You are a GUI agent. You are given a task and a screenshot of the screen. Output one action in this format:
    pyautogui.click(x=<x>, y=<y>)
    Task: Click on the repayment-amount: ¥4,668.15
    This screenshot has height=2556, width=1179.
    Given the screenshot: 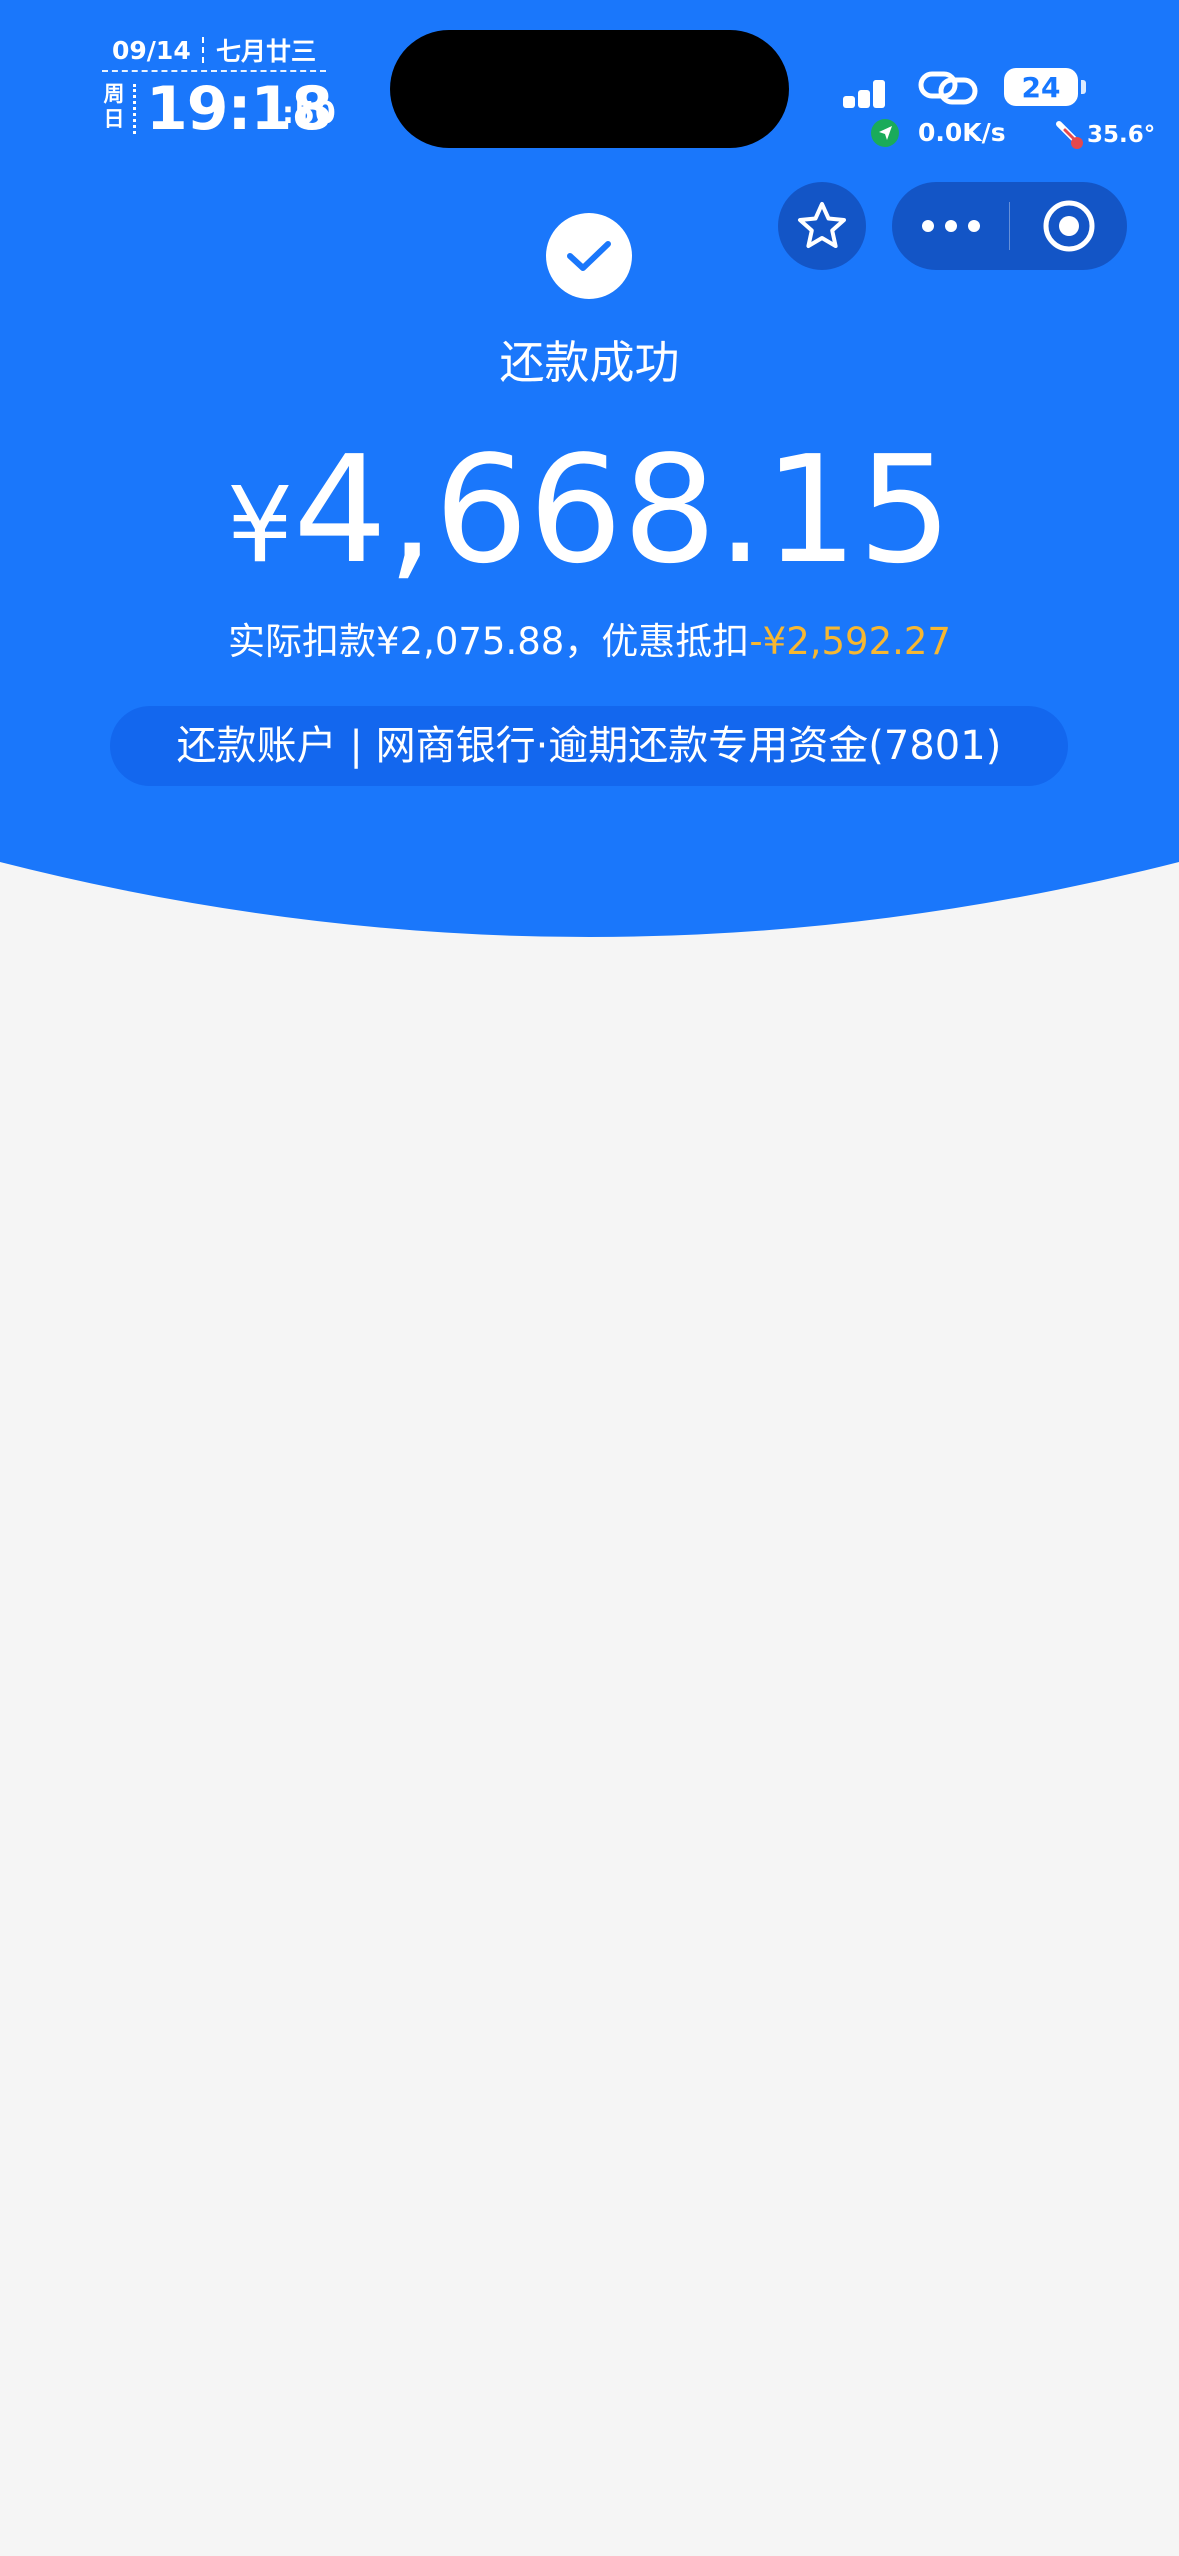 What is the action you would take?
    pyautogui.click(x=589, y=533)
    